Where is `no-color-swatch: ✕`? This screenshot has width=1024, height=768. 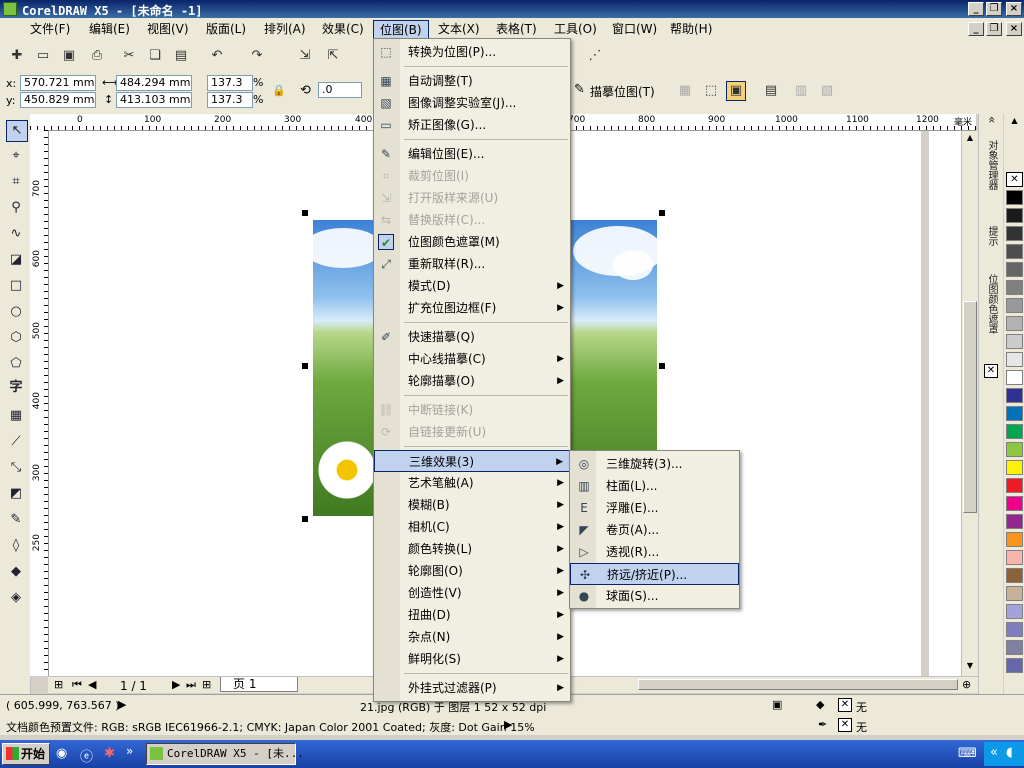
no-color-swatch: ✕ is located at coordinates (1014, 179).